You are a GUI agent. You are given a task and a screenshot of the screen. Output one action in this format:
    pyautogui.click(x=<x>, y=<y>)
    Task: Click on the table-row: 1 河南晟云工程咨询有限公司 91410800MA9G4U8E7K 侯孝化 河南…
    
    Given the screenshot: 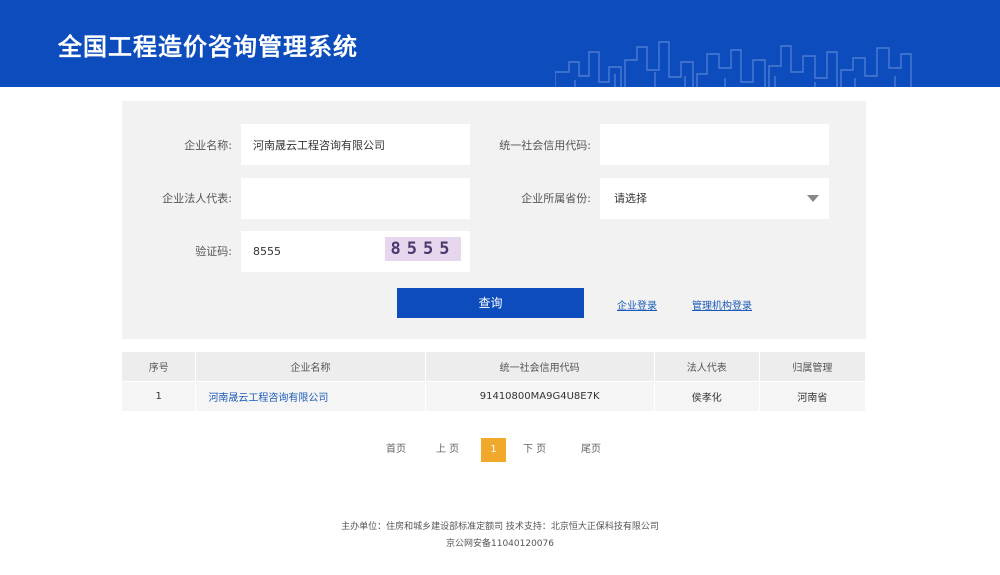 What is the action you would take?
    pyautogui.click(x=494, y=396)
    